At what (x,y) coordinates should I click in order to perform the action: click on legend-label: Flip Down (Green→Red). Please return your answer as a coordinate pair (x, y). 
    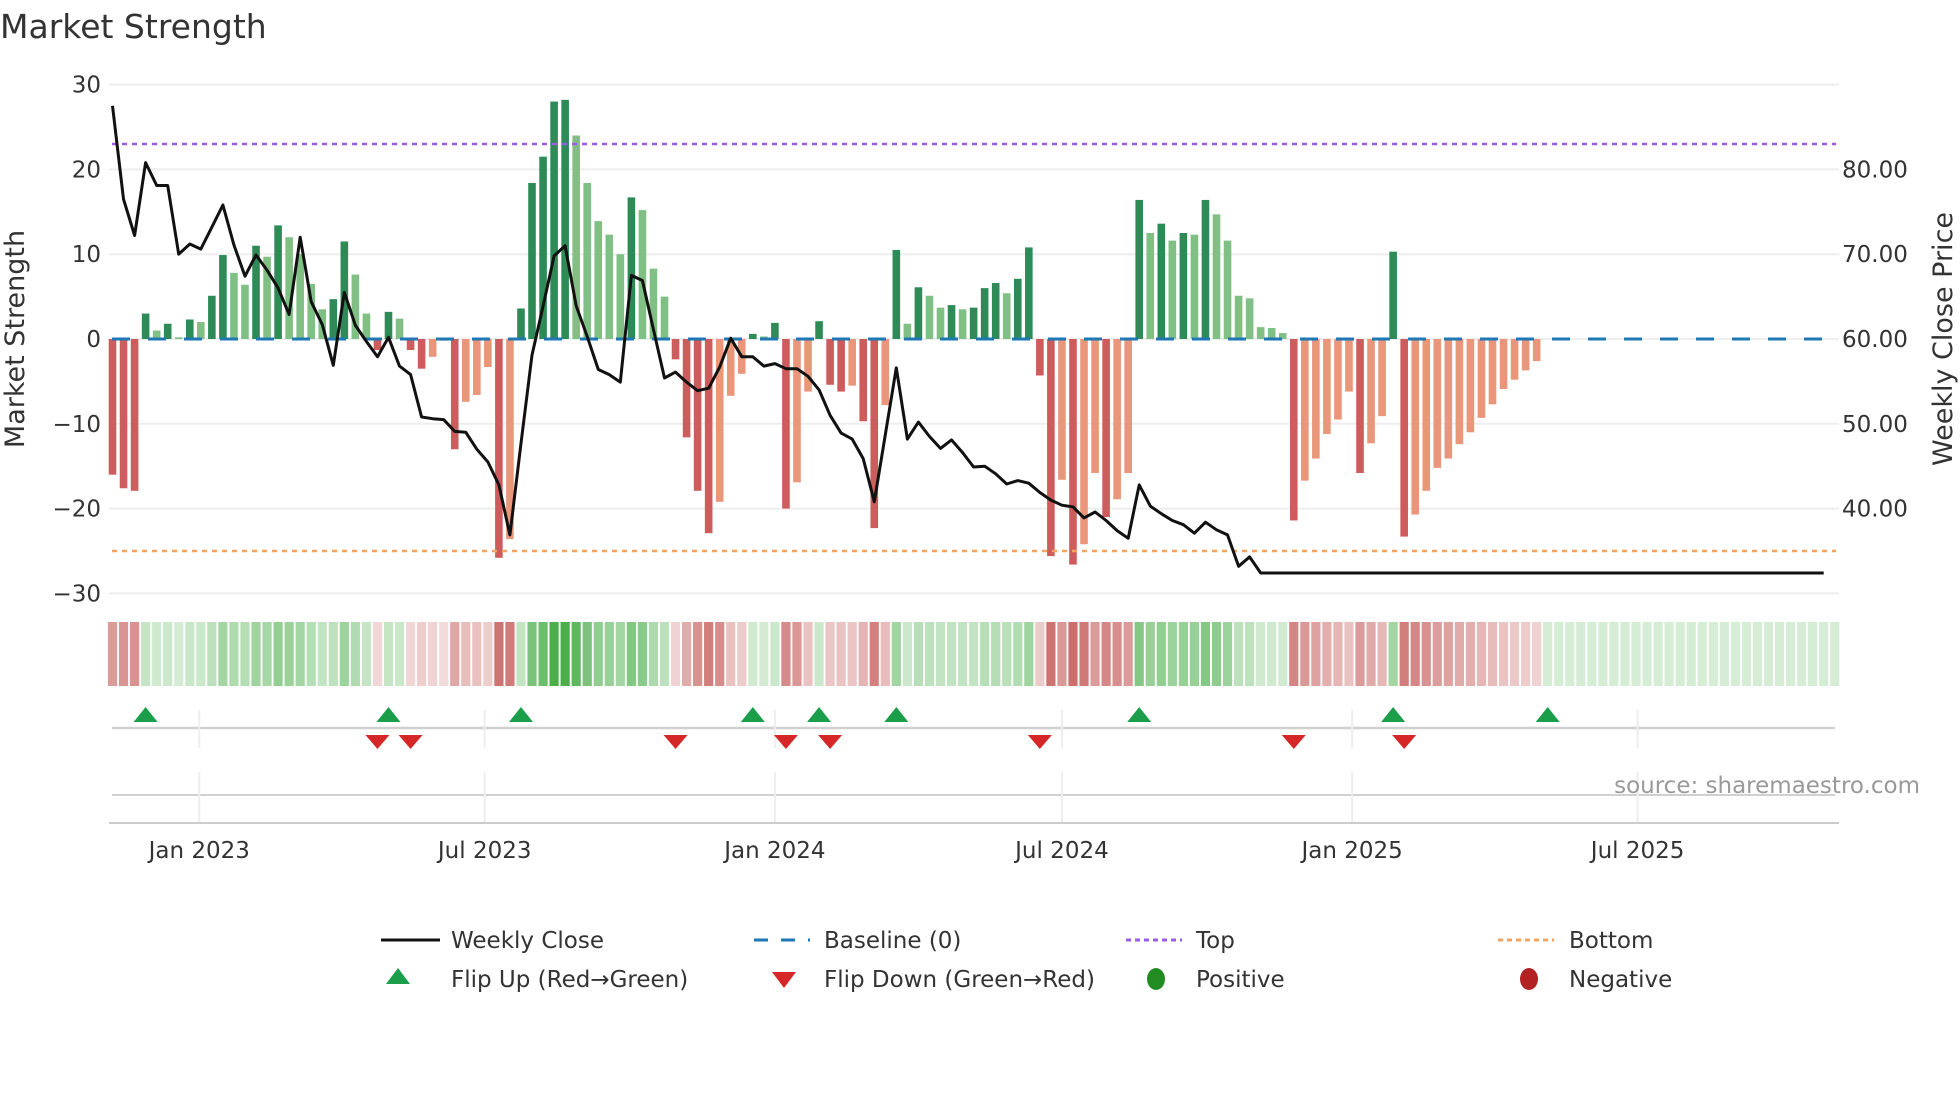
    Looking at the image, I should click on (959, 980).